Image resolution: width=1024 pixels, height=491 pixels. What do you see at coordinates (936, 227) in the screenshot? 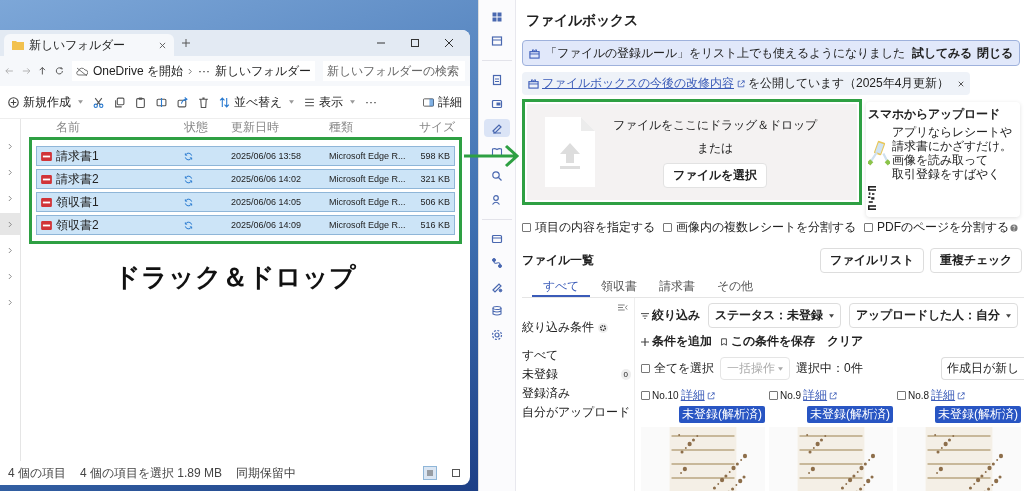
I see `option-checkbox: PDFのページを分割する` at bounding box center [936, 227].